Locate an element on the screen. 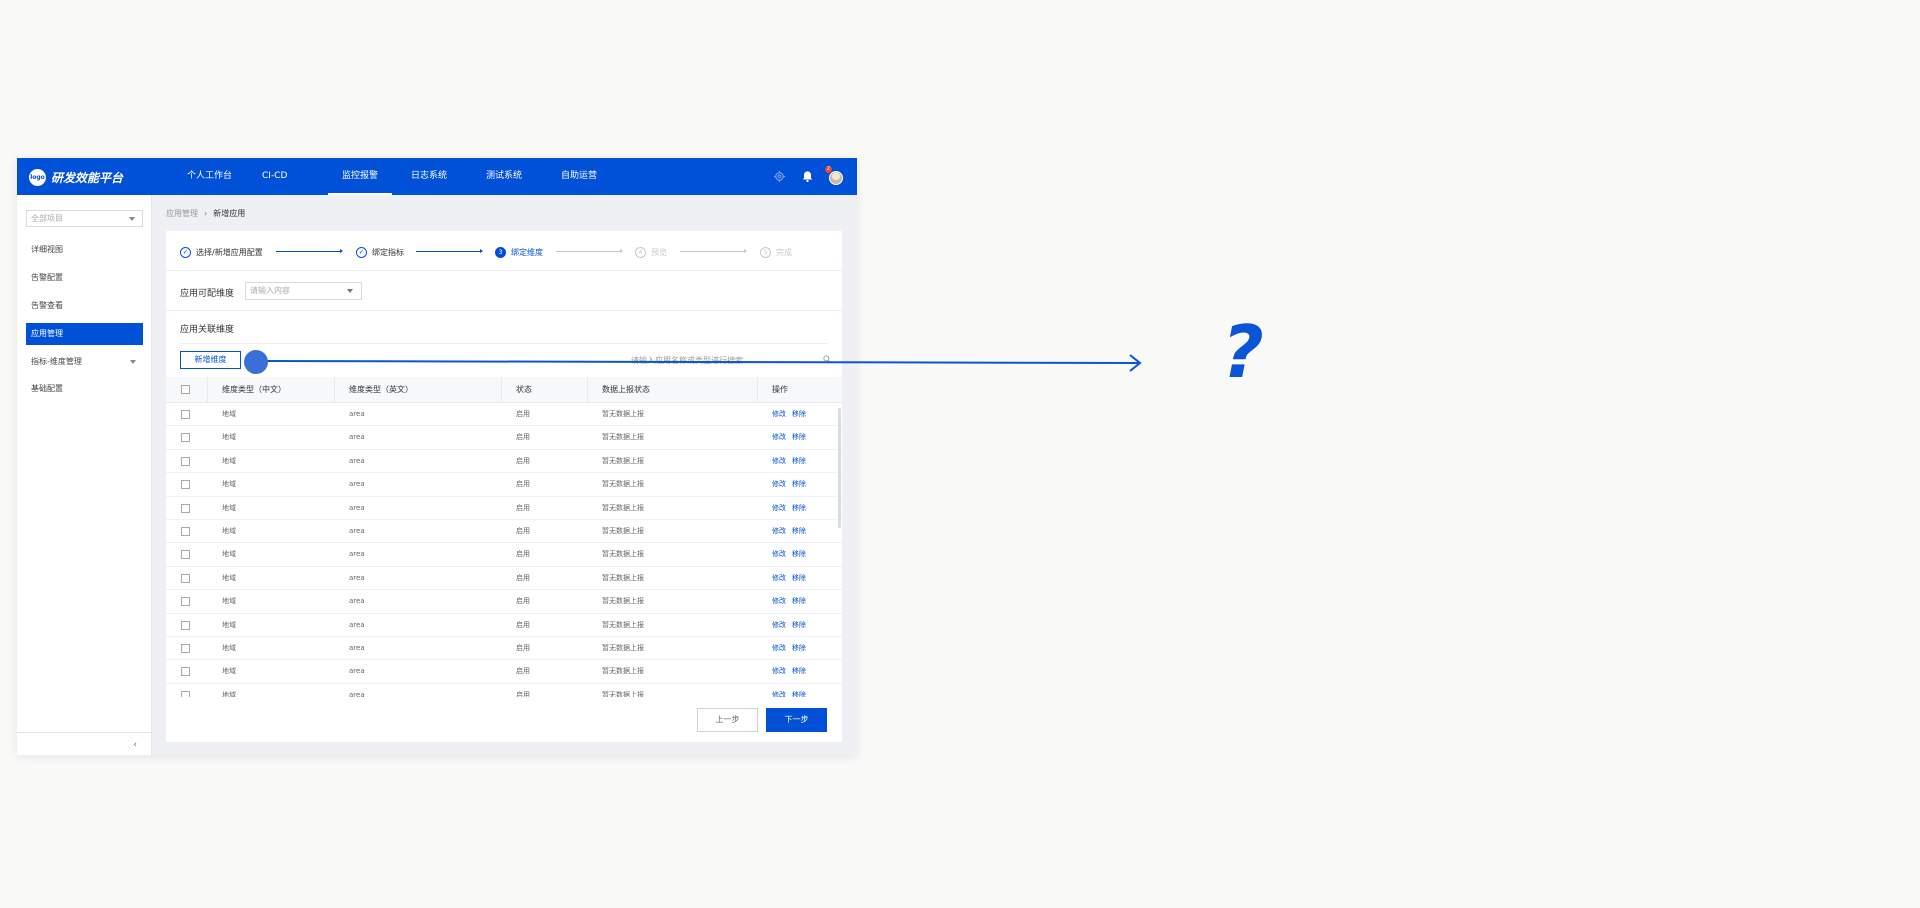 The width and height of the screenshot is (1920, 908). sidebar-item-basic-config: 基础配置 is located at coordinates (84, 389).